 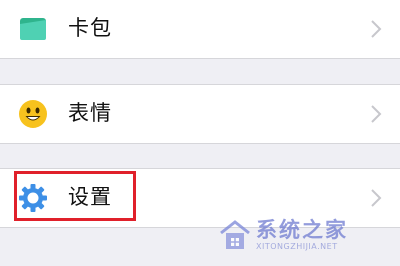 I want to click on emoji-smile-icon, so click(x=33, y=114).